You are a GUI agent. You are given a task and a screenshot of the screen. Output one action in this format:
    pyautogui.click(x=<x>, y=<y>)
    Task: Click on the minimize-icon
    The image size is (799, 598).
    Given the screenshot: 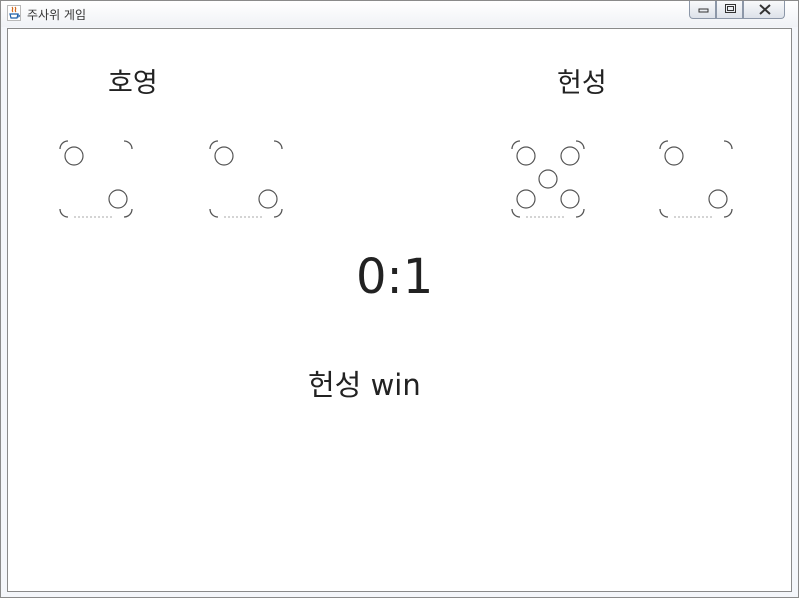 What is the action you would take?
    pyautogui.click(x=703, y=10)
    